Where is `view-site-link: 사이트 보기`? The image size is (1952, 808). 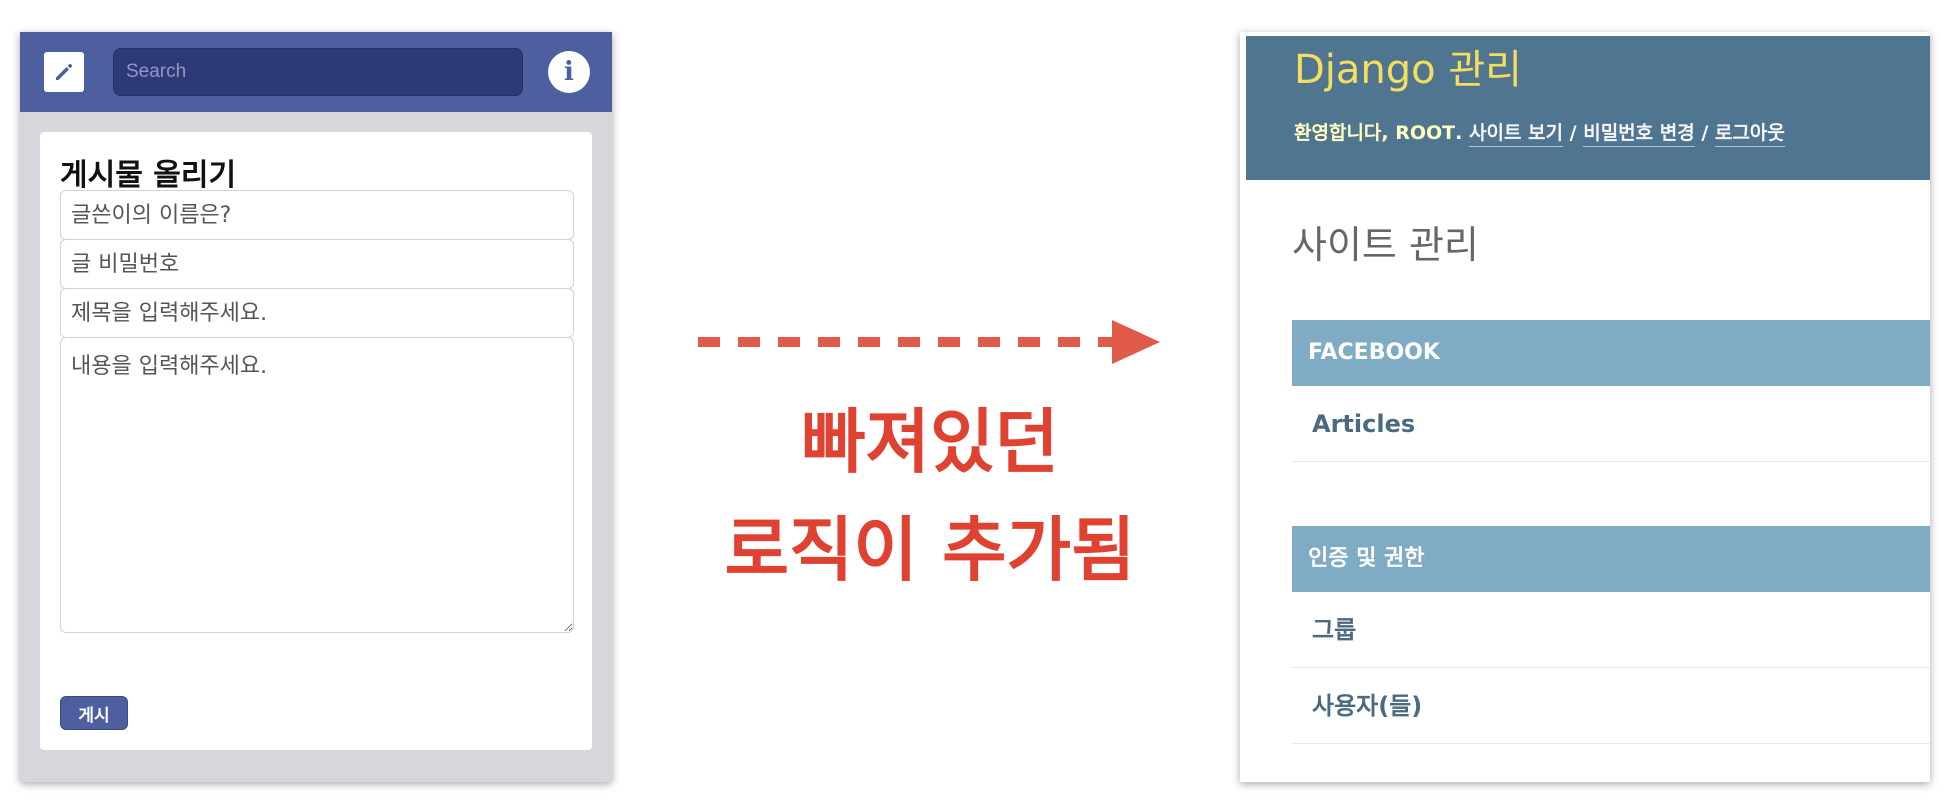
view-site-link: 사이트 보기 is located at coordinates (1516, 134).